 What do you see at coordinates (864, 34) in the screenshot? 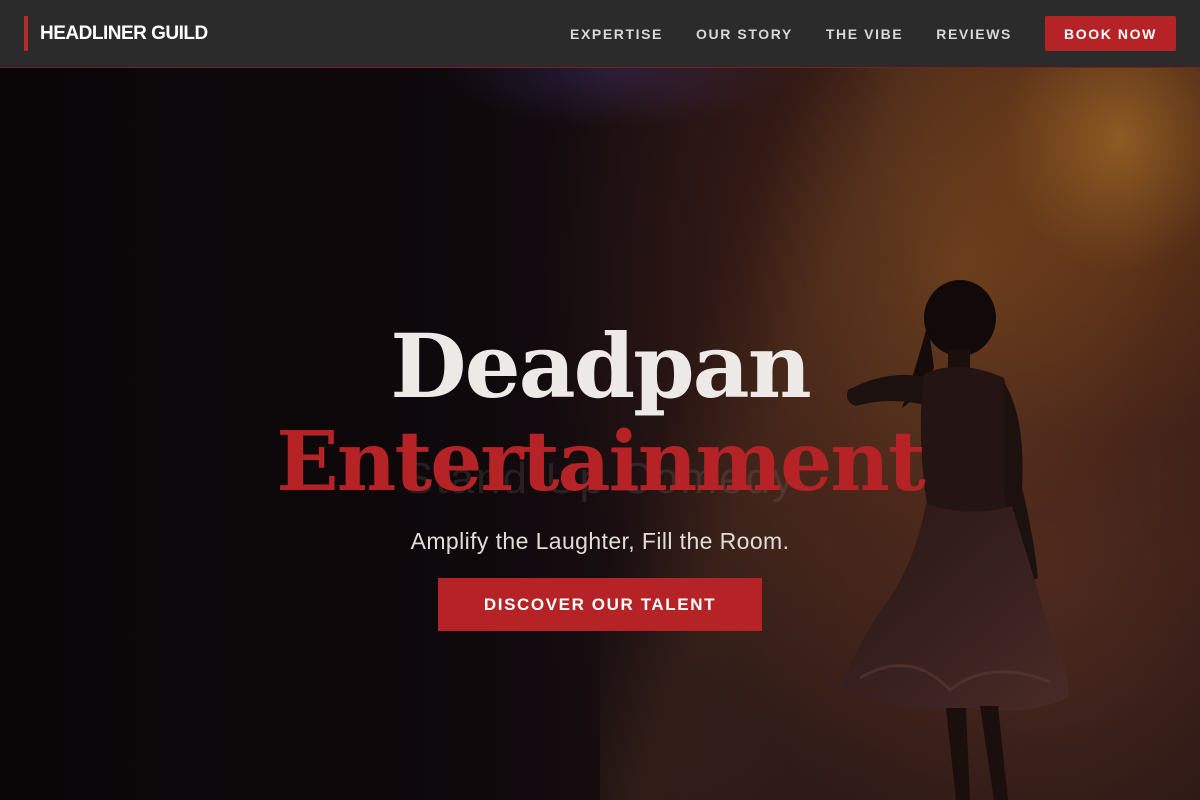
I see `nav-link-the-vibe: THE VIBE` at bounding box center [864, 34].